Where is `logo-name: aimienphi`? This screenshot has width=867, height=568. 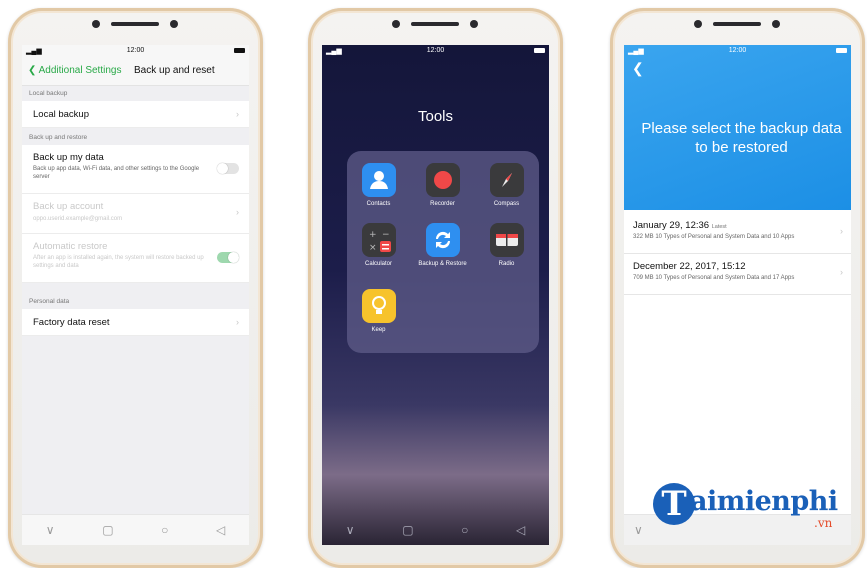 logo-name: aimienphi is located at coordinates (764, 501).